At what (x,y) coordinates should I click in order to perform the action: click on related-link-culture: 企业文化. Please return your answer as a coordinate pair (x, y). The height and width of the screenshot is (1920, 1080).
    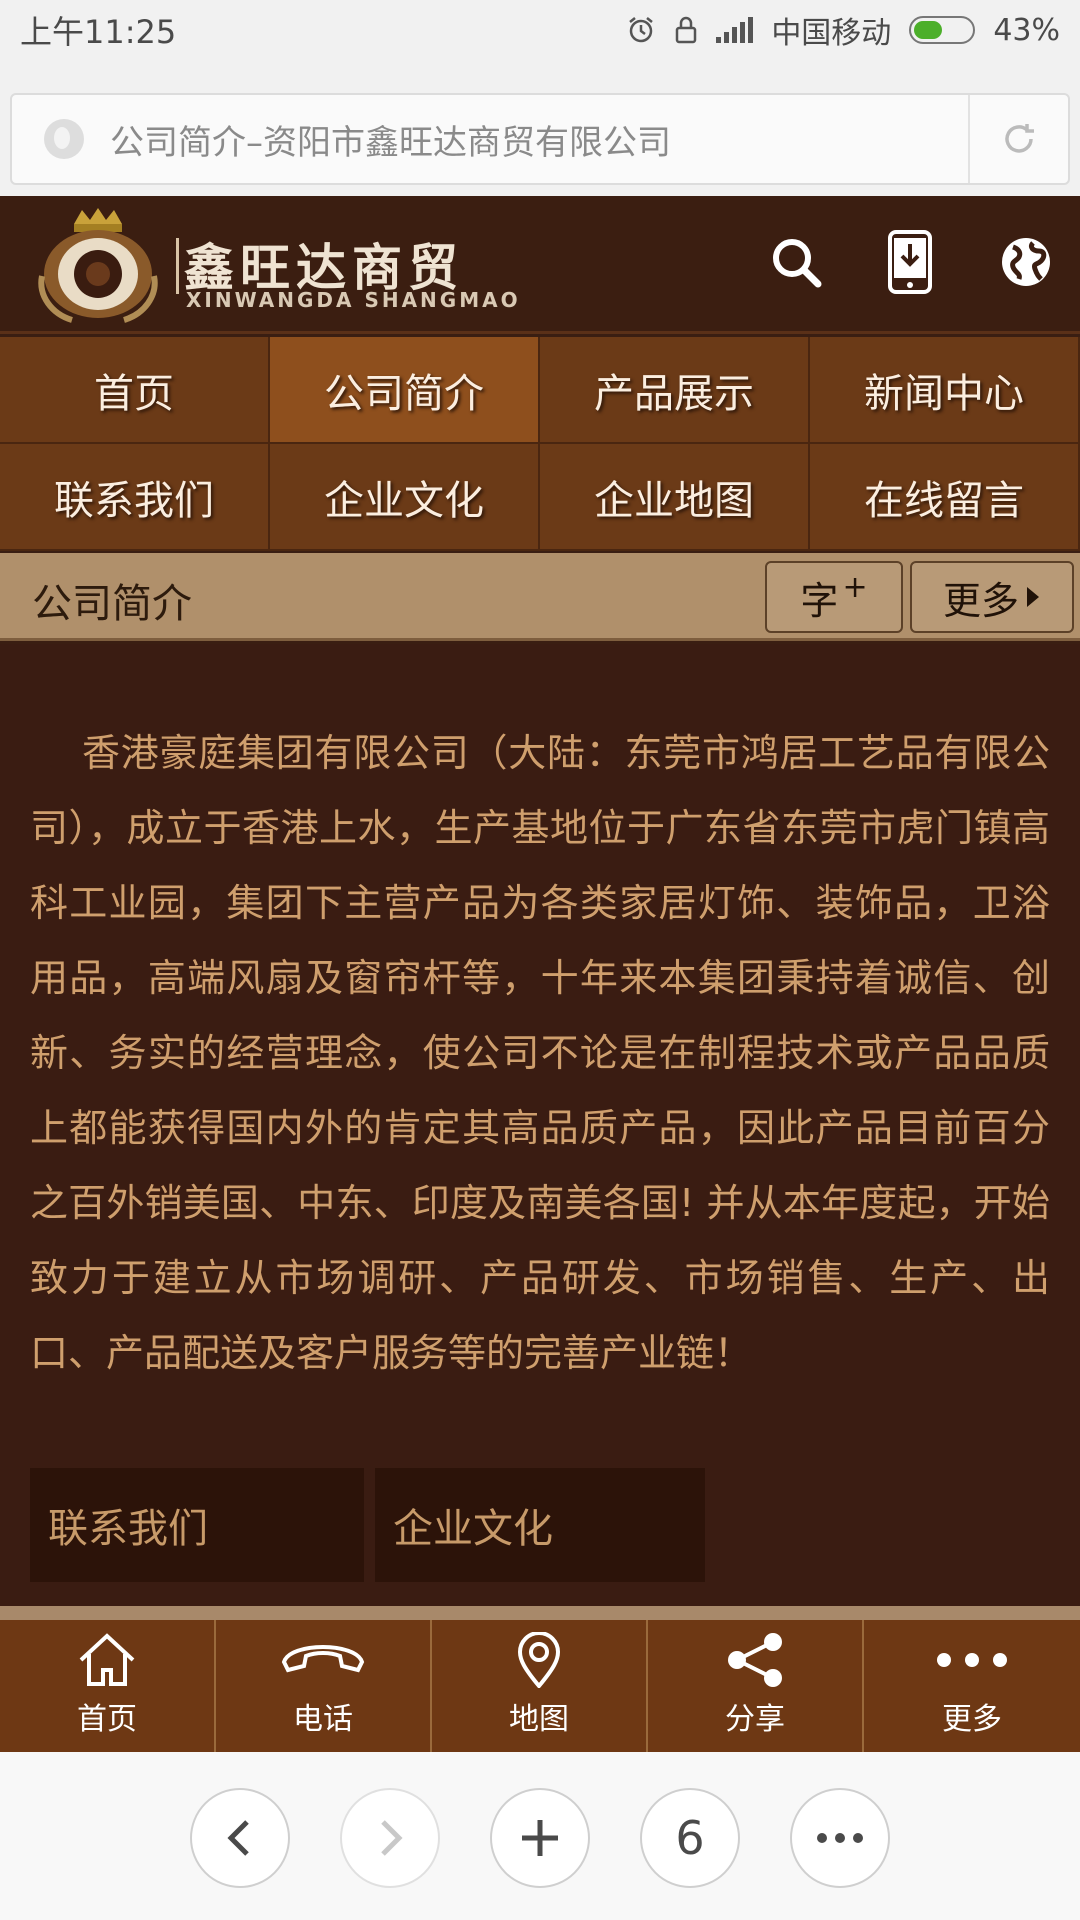
    Looking at the image, I should click on (540, 1525).